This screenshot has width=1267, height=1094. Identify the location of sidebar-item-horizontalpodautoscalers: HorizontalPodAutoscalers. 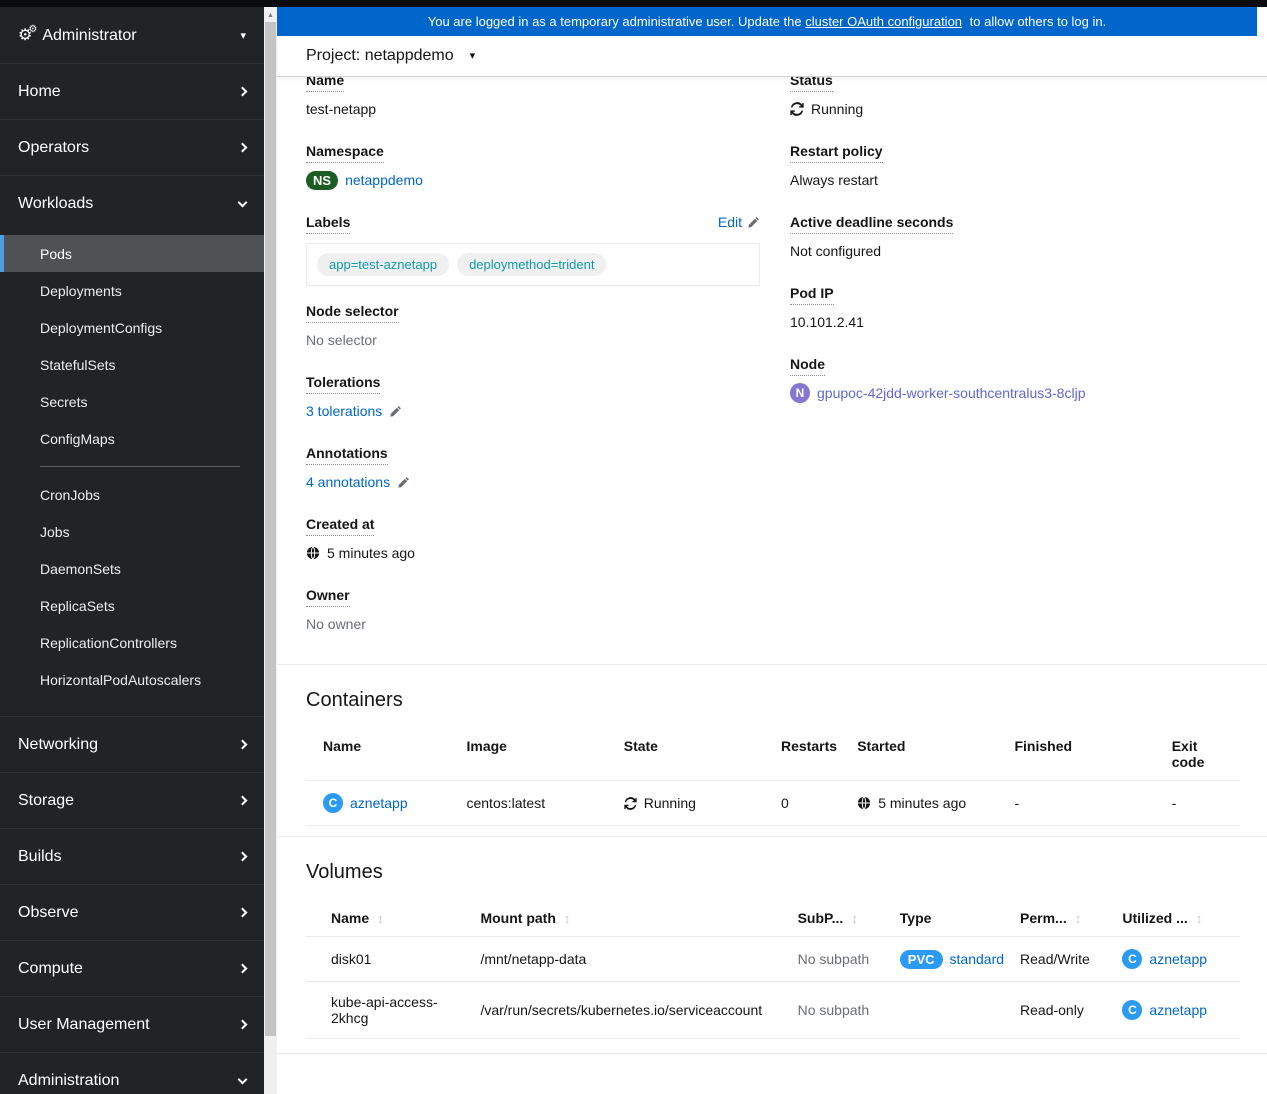
(132, 679).